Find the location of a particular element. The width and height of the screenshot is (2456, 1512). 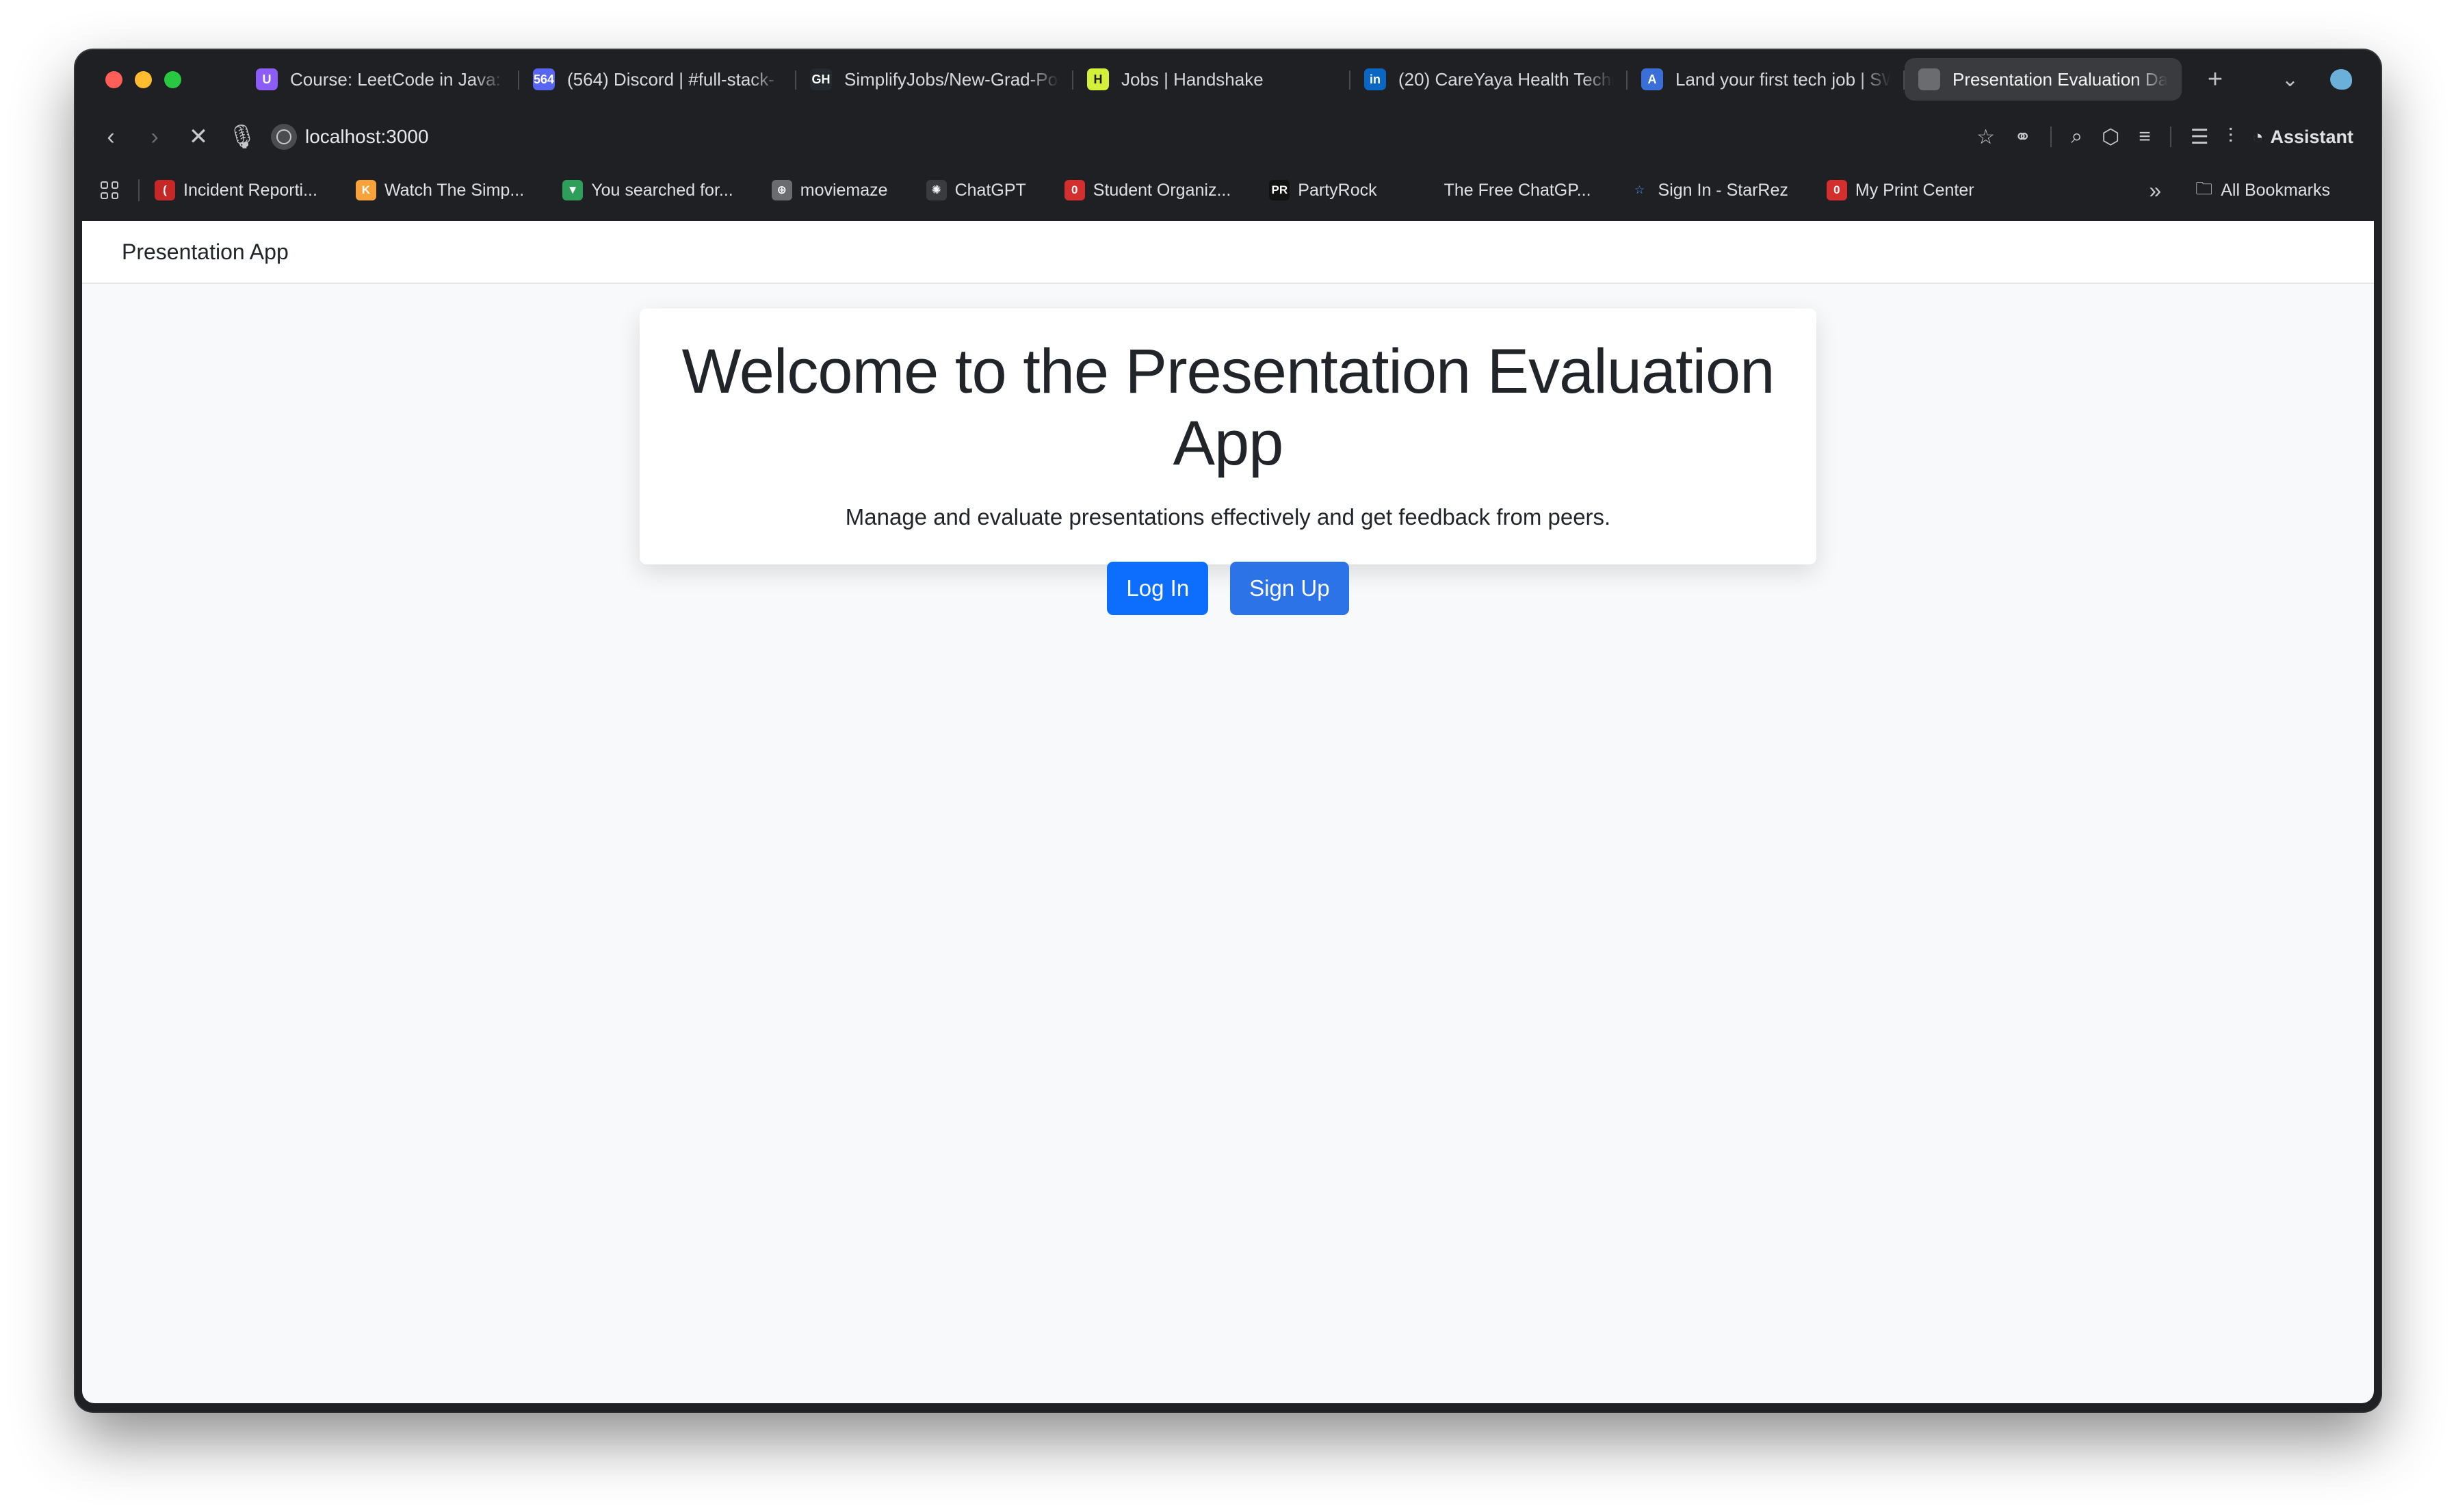

browser-tab: A Land your first tech job | SW is located at coordinates (1767, 79).